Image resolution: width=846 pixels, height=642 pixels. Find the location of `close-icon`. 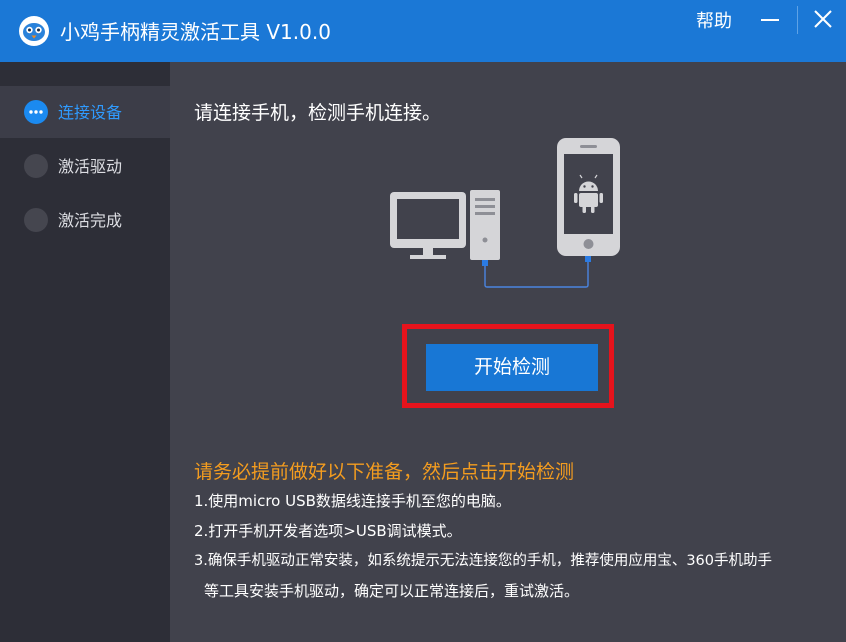

close-icon is located at coordinates (823, 19).